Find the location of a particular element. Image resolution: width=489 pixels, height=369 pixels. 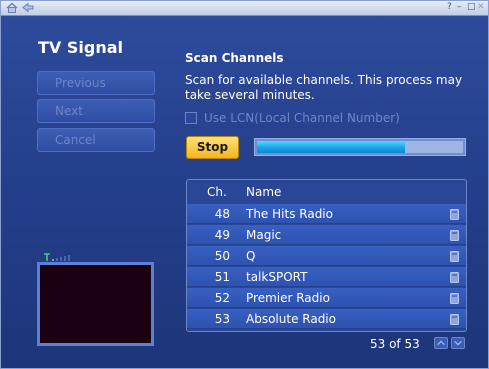

channel-number: 52 is located at coordinates (222, 298).